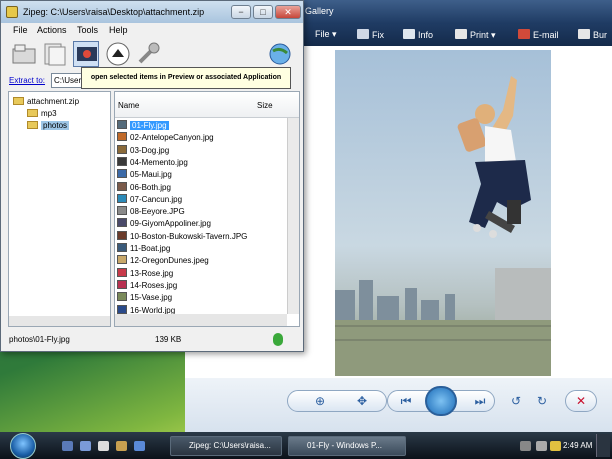 This screenshot has height=459, width=612. I want to click on clock: 2:49 AM, so click(578, 445).